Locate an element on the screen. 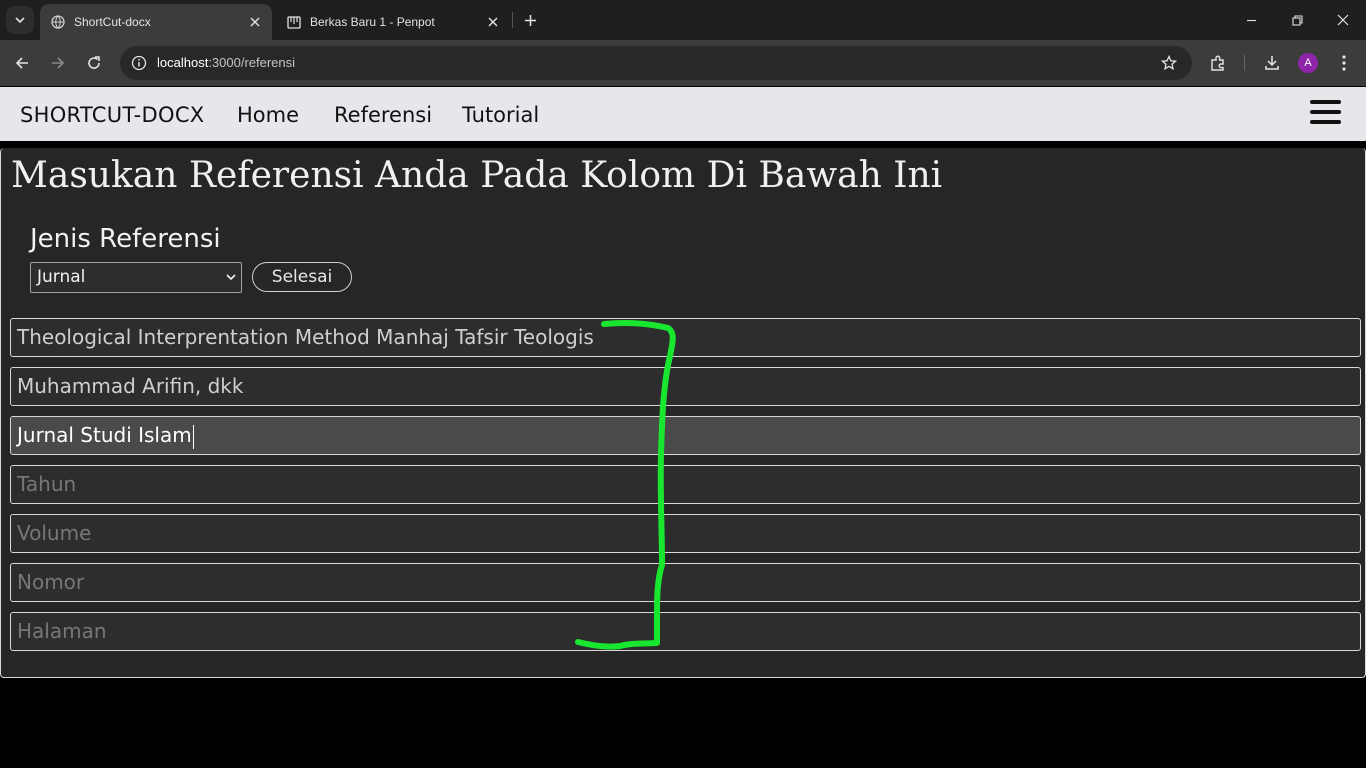  plus-icon is located at coordinates (530, 20).